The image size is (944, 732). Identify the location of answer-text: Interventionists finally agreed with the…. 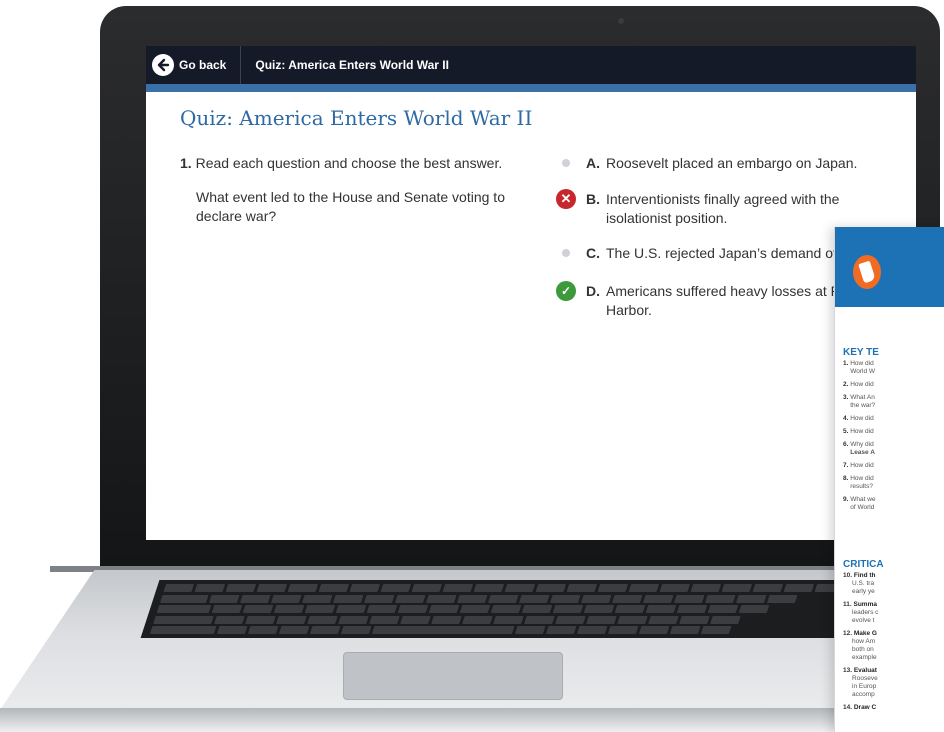
(723, 208).